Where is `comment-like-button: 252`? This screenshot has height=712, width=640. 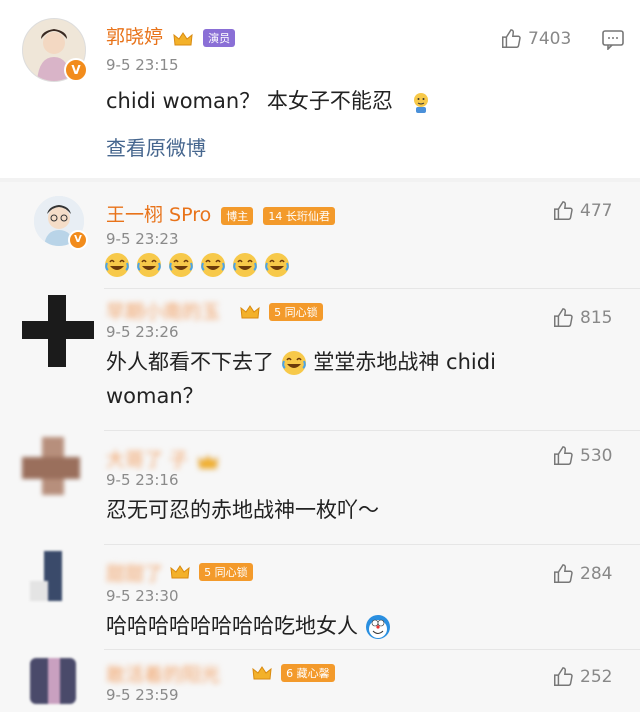
comment-like-button: 252 is located at coordinates (582, 677).